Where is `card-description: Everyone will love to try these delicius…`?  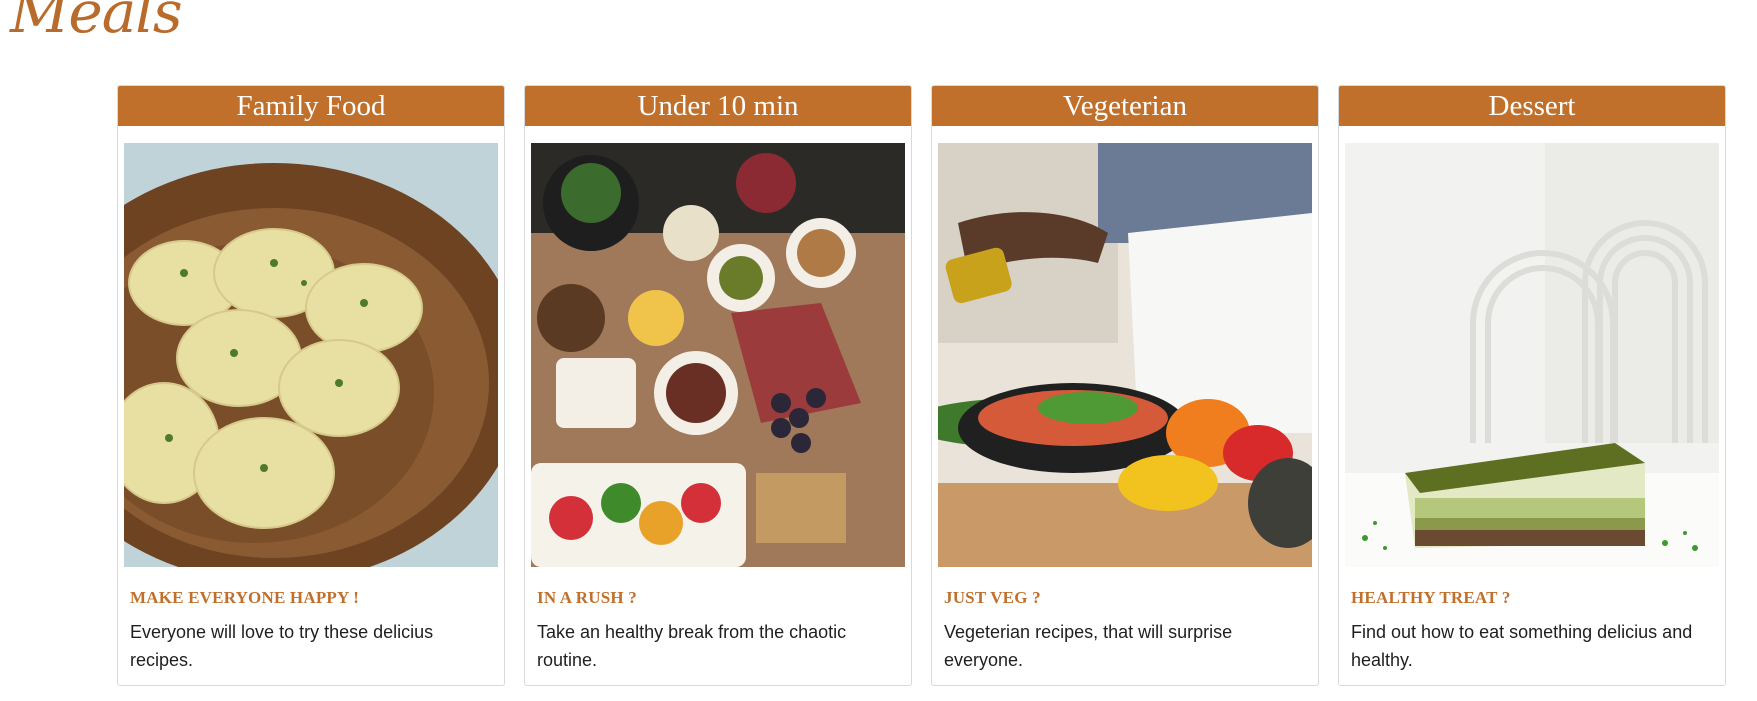
card-description: Everyone will love to try these delicius… is located at coordinates (282, 646).